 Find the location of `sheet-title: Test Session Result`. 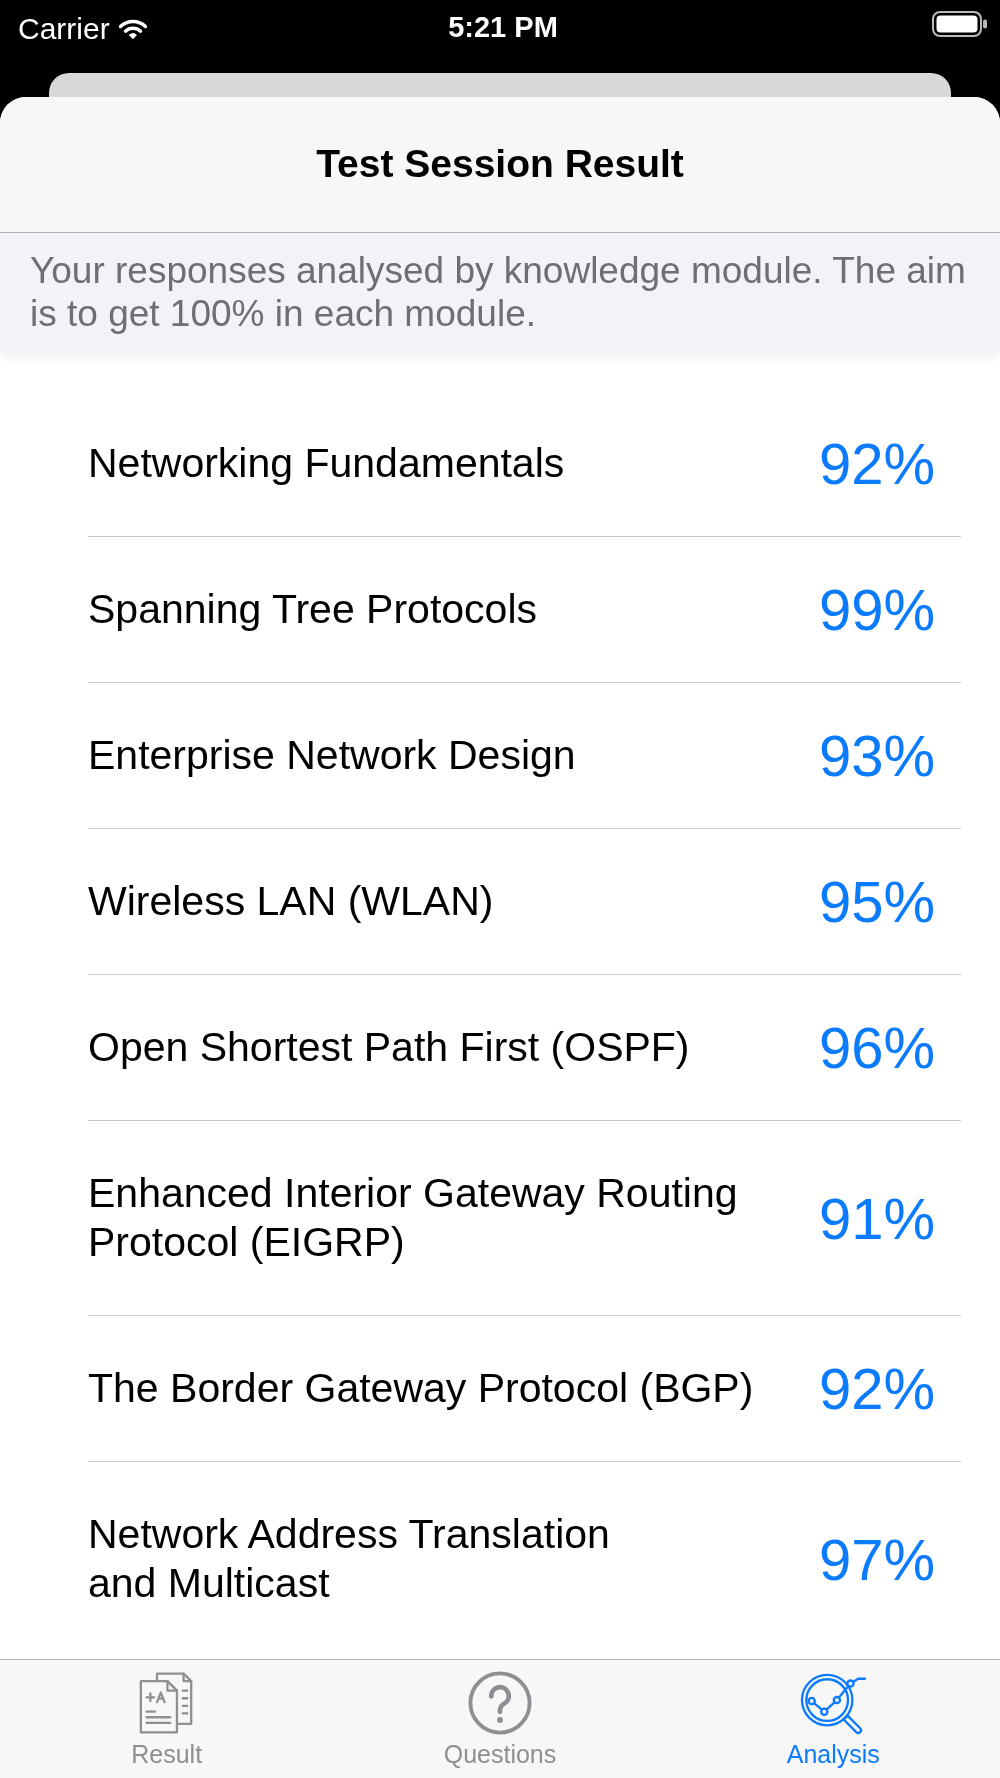

sheet-title: Test Session Result is located at coordinates (500, 164).